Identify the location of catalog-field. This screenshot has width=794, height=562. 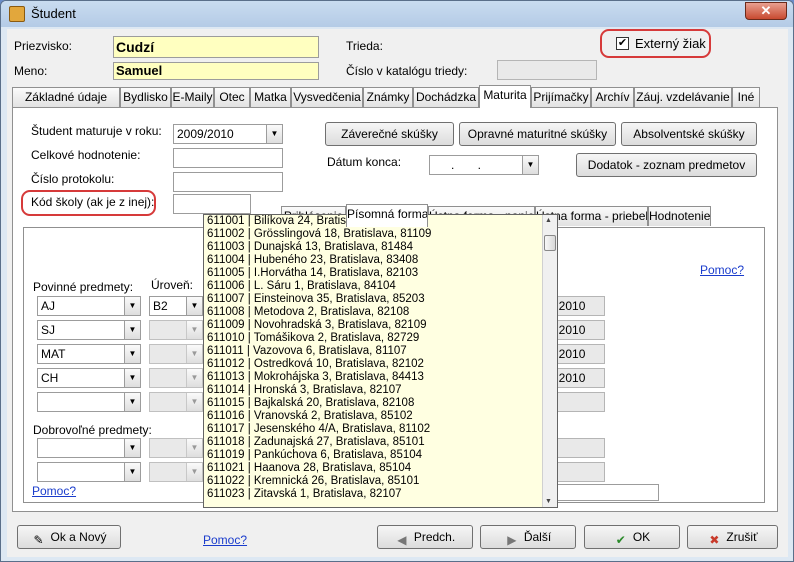
(547, 70).